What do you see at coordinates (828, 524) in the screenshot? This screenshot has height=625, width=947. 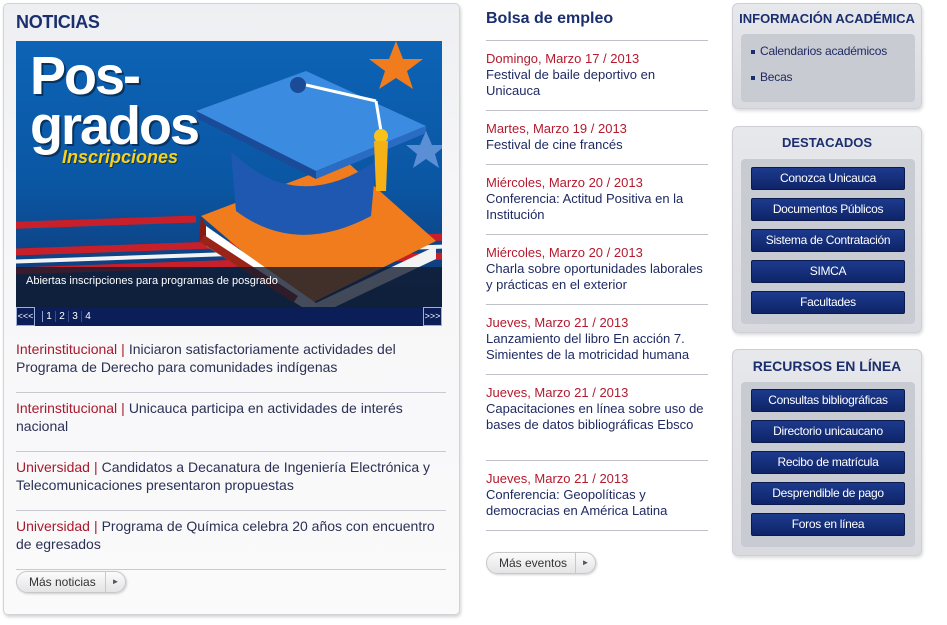 I see `foros-en-linea-button: Foros en línea` at bounding box center [828, 524].